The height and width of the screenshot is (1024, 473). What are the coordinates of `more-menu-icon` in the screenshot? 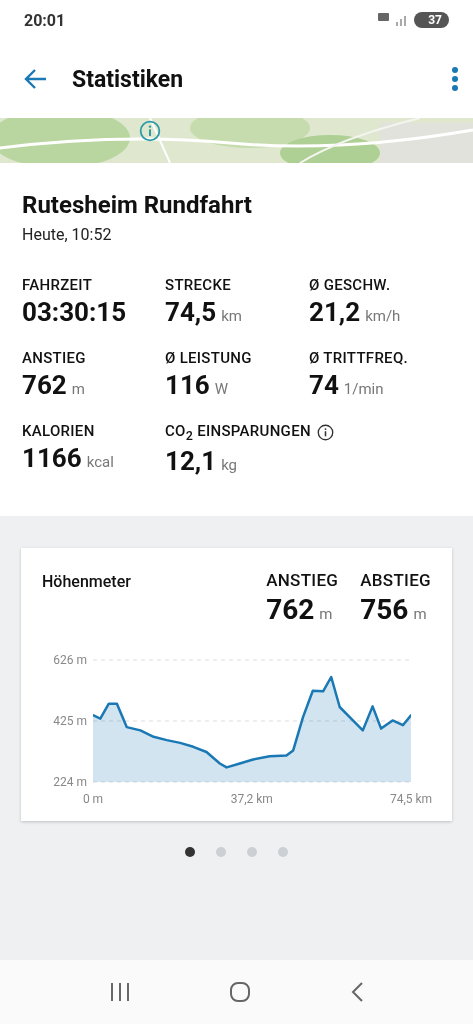 It's located at (455, 79).